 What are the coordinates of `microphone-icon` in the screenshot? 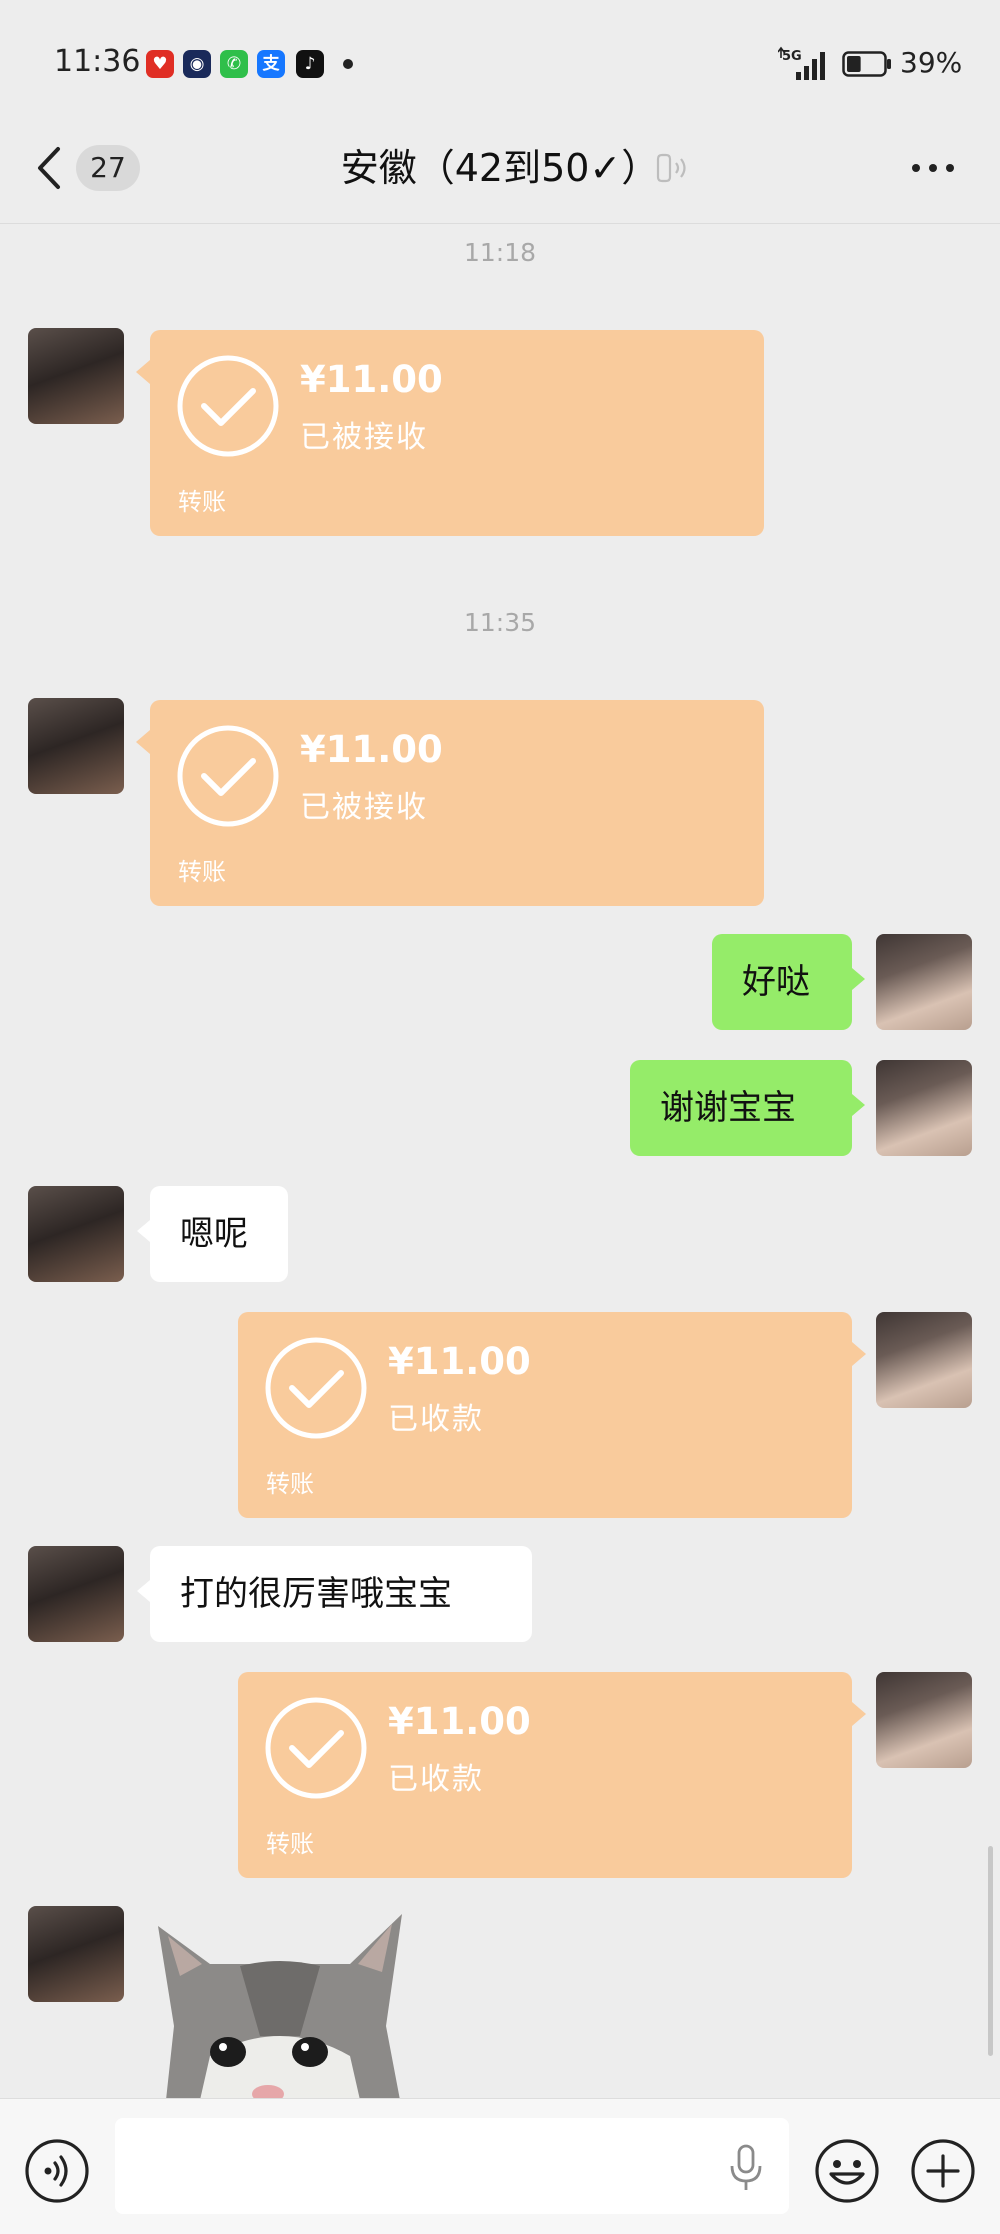 It's located at (746, 2168).